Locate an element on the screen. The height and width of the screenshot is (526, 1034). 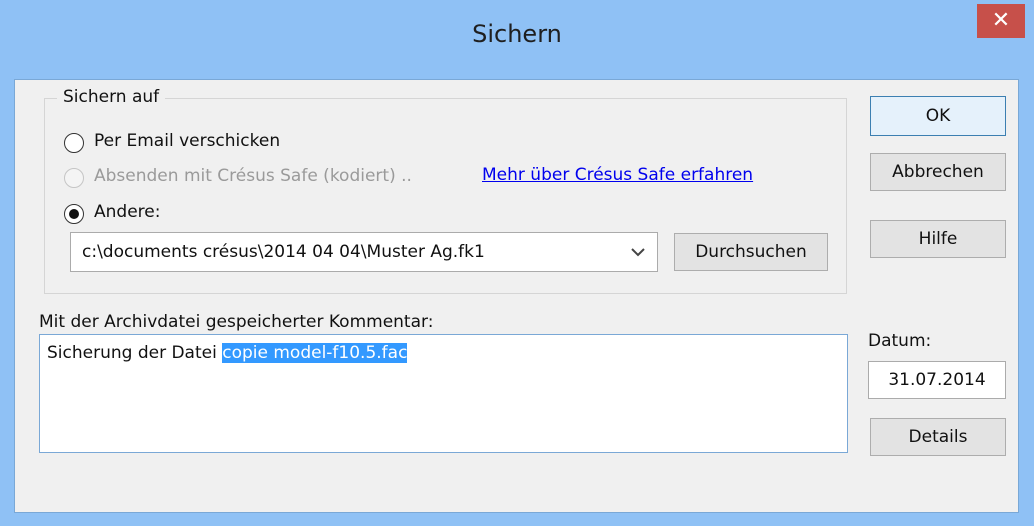
comment-text-plain: Sicherung der Datei is located at coordinates (135, 353).